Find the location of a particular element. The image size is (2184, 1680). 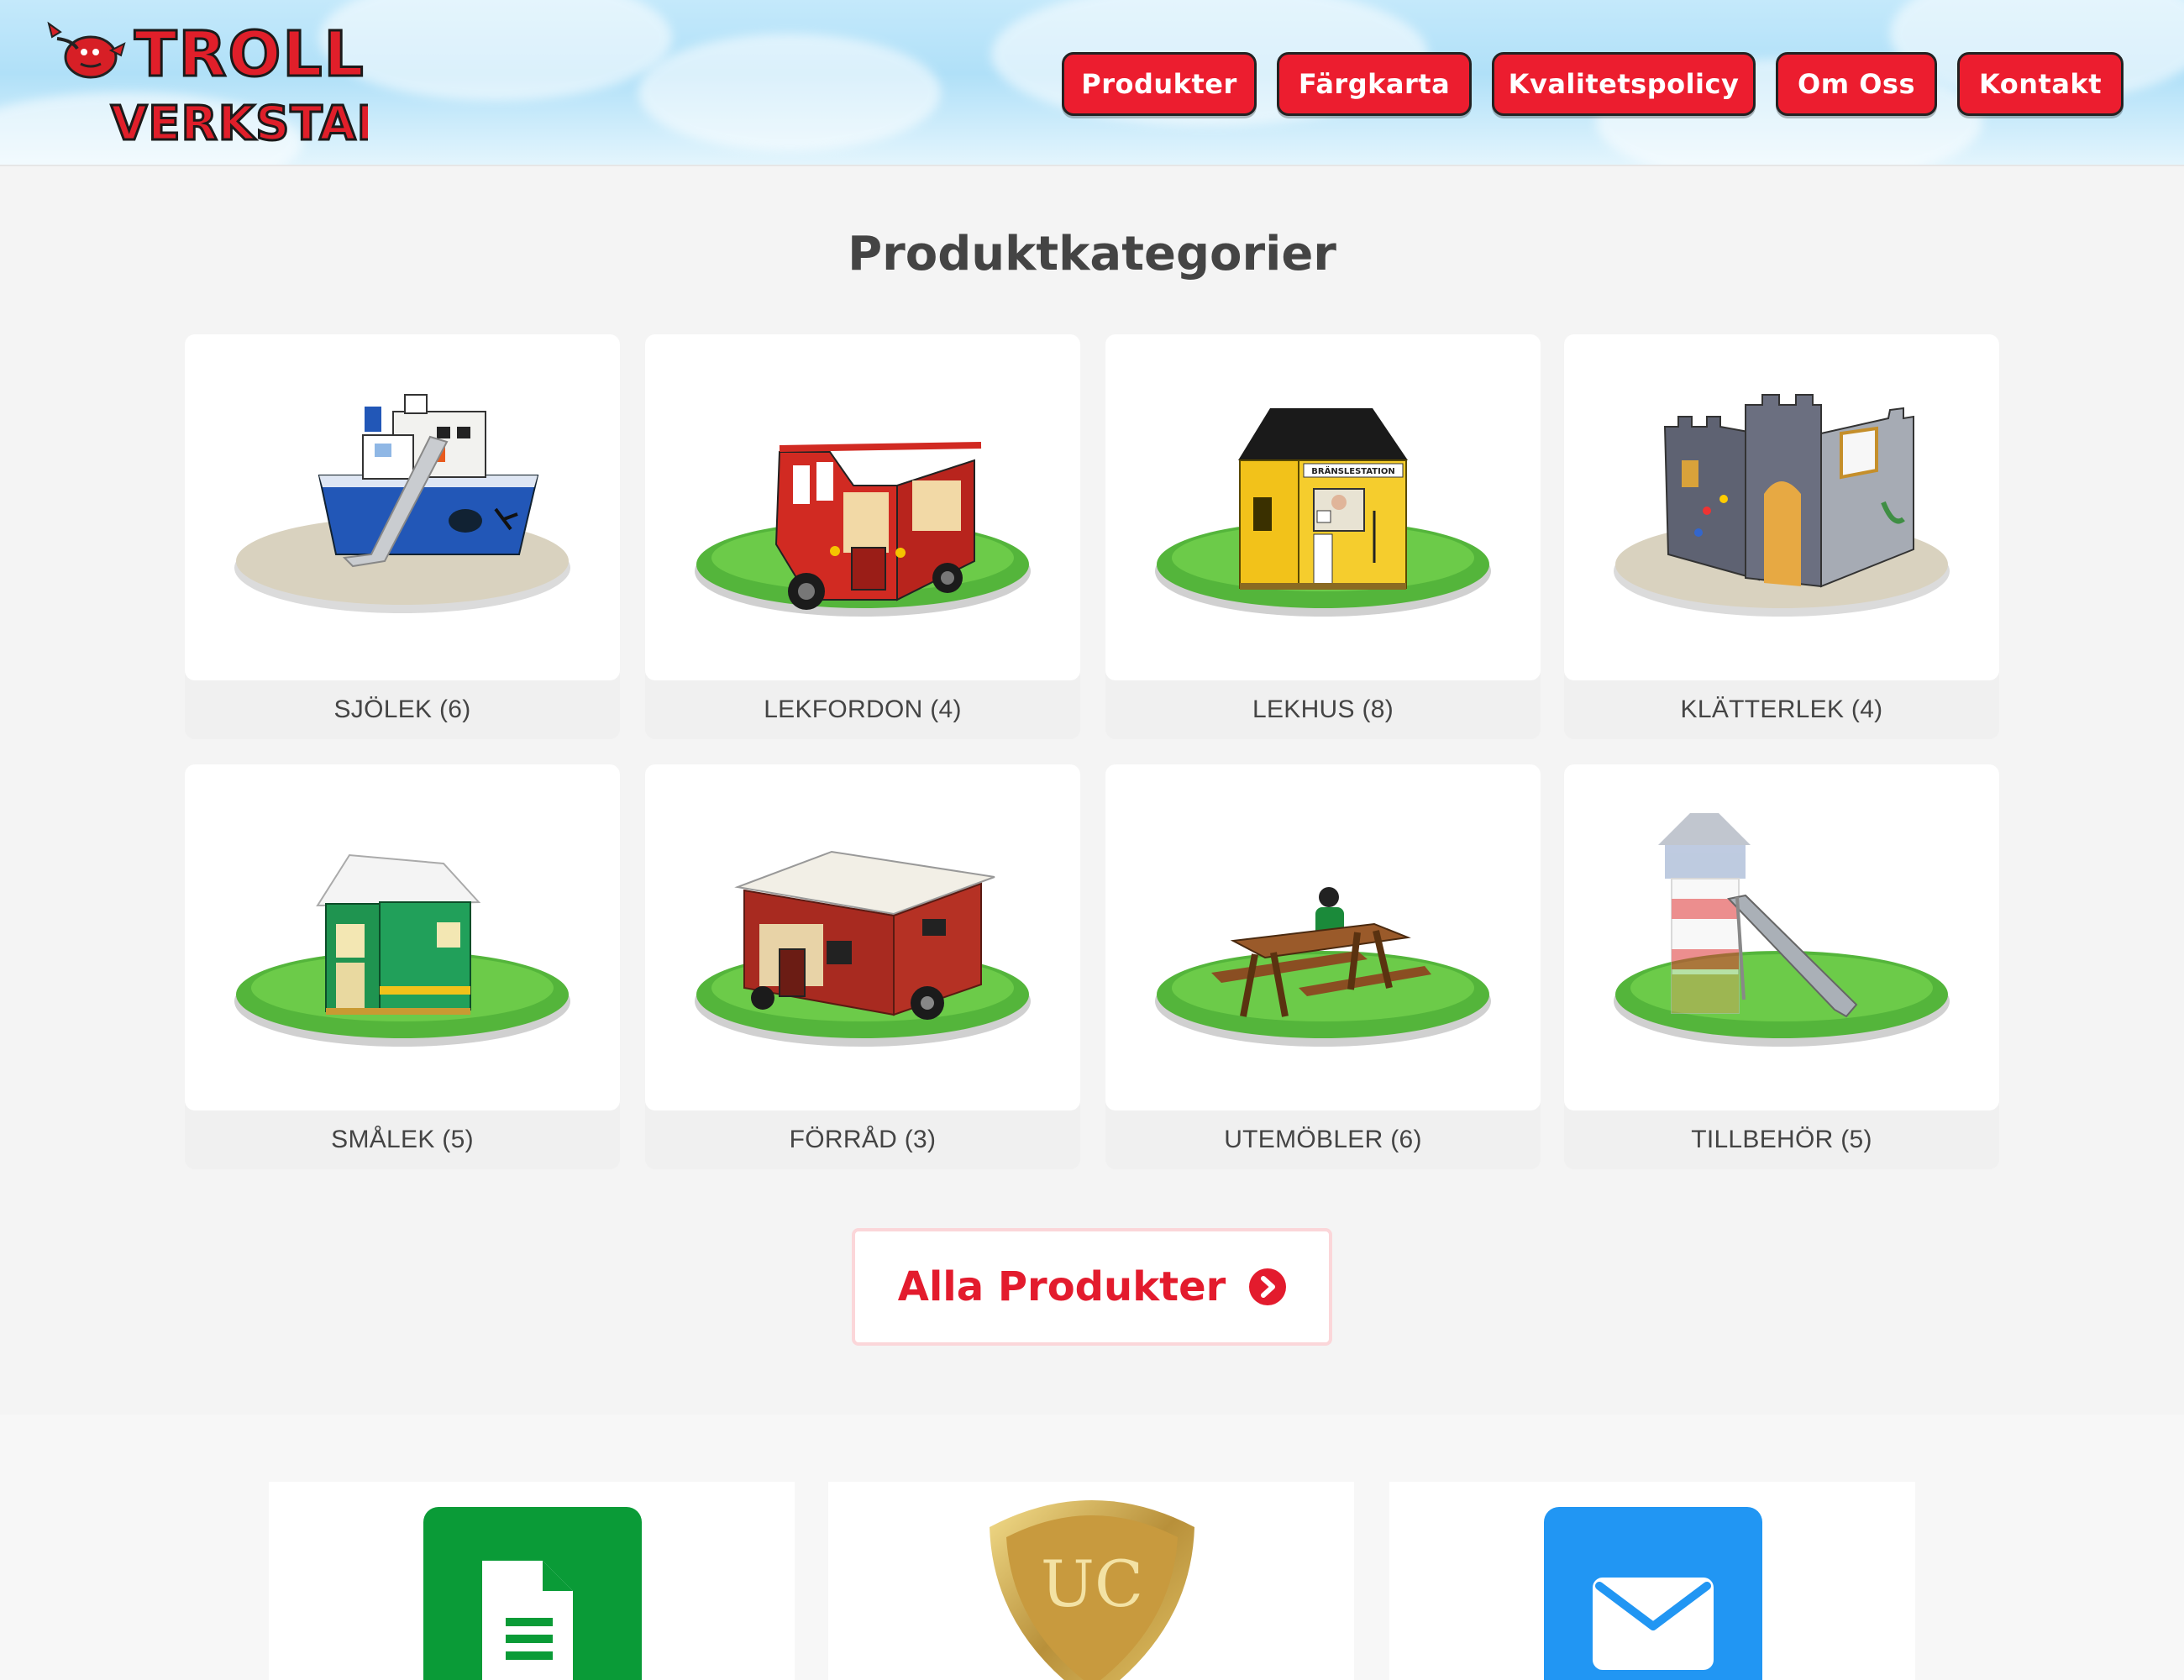

troll-mascot-icon is located at coordinates (86, 50).